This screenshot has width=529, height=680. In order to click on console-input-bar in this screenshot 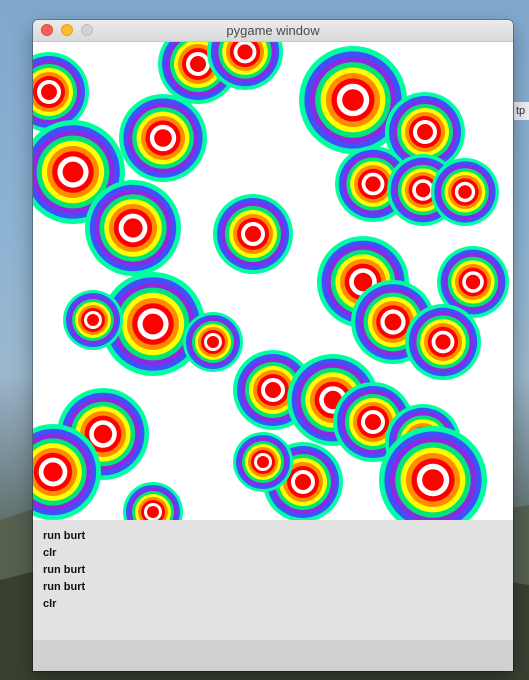, I will do `click(273, 655)`.